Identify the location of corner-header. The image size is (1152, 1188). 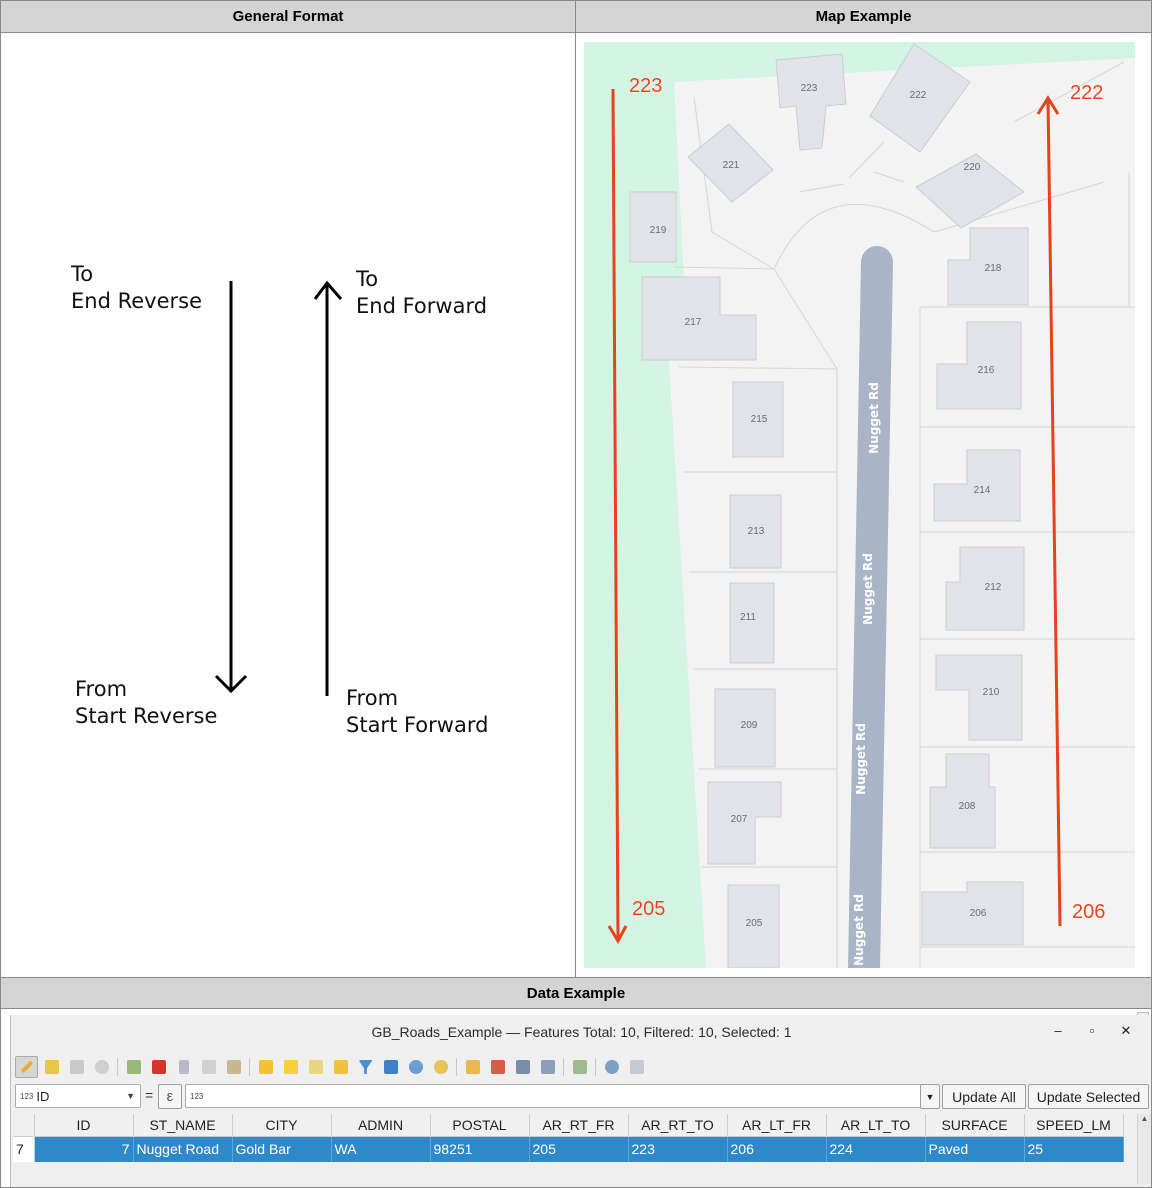
(24, 1125).